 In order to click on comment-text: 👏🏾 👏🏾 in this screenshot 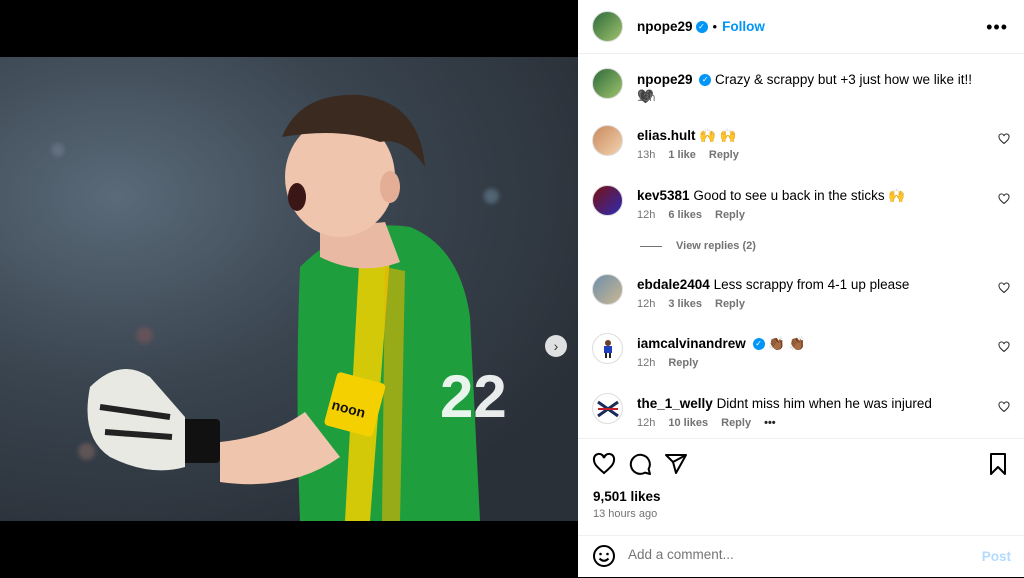, I will do `click(787, 343)`.